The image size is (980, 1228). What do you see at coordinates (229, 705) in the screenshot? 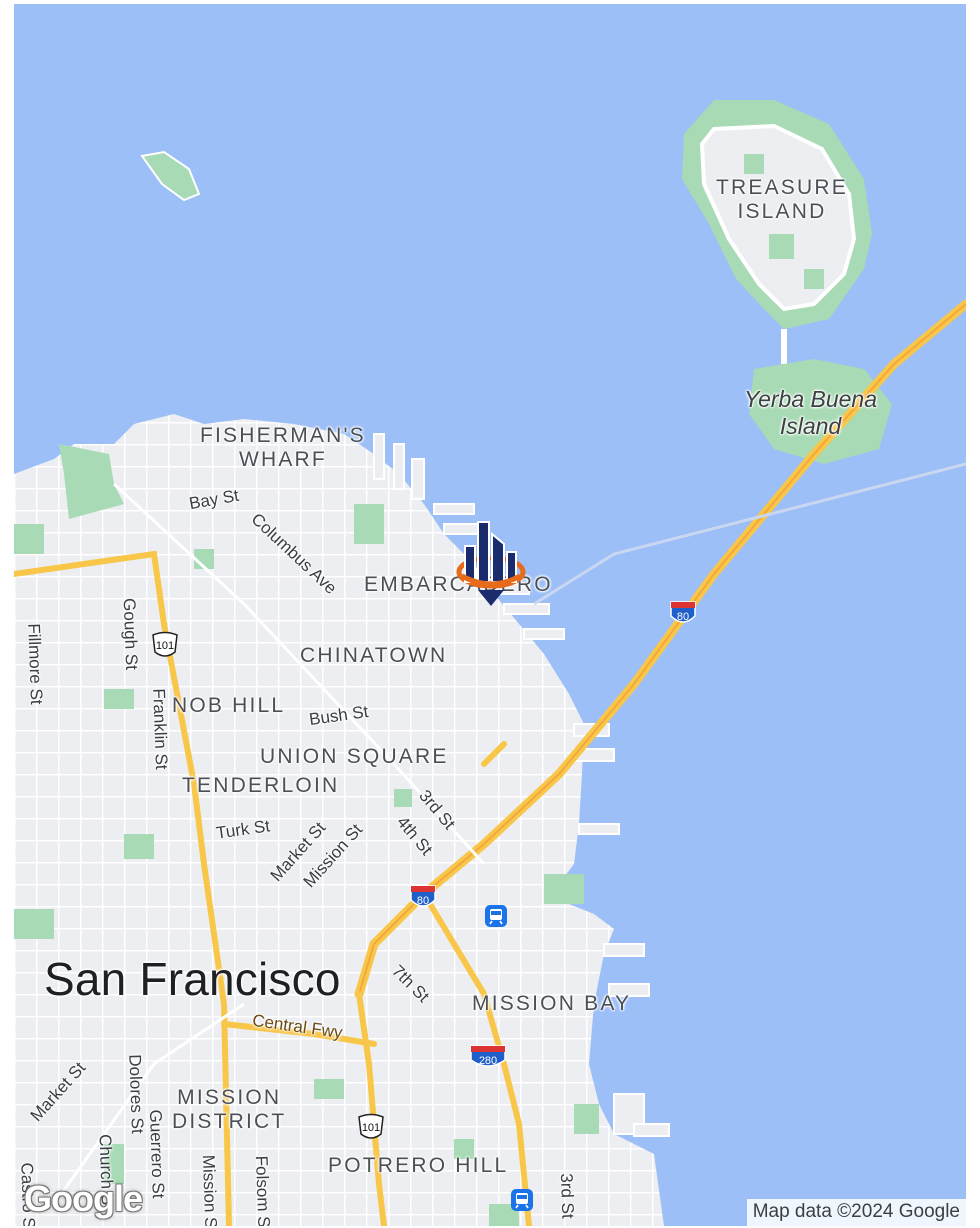
I see `label-nob-hill: NOB HILL` at bounding box center [229, 705].